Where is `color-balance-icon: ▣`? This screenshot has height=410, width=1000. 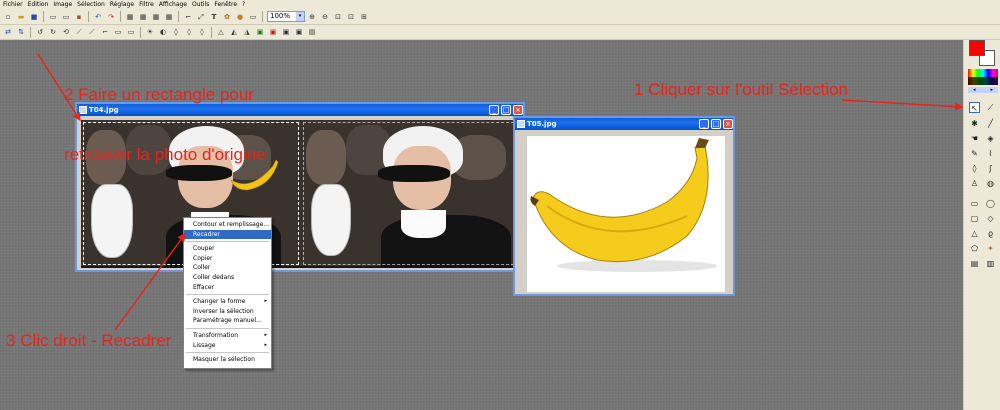
color-balance-icon: ▣ is located at coordinates (260, 32).